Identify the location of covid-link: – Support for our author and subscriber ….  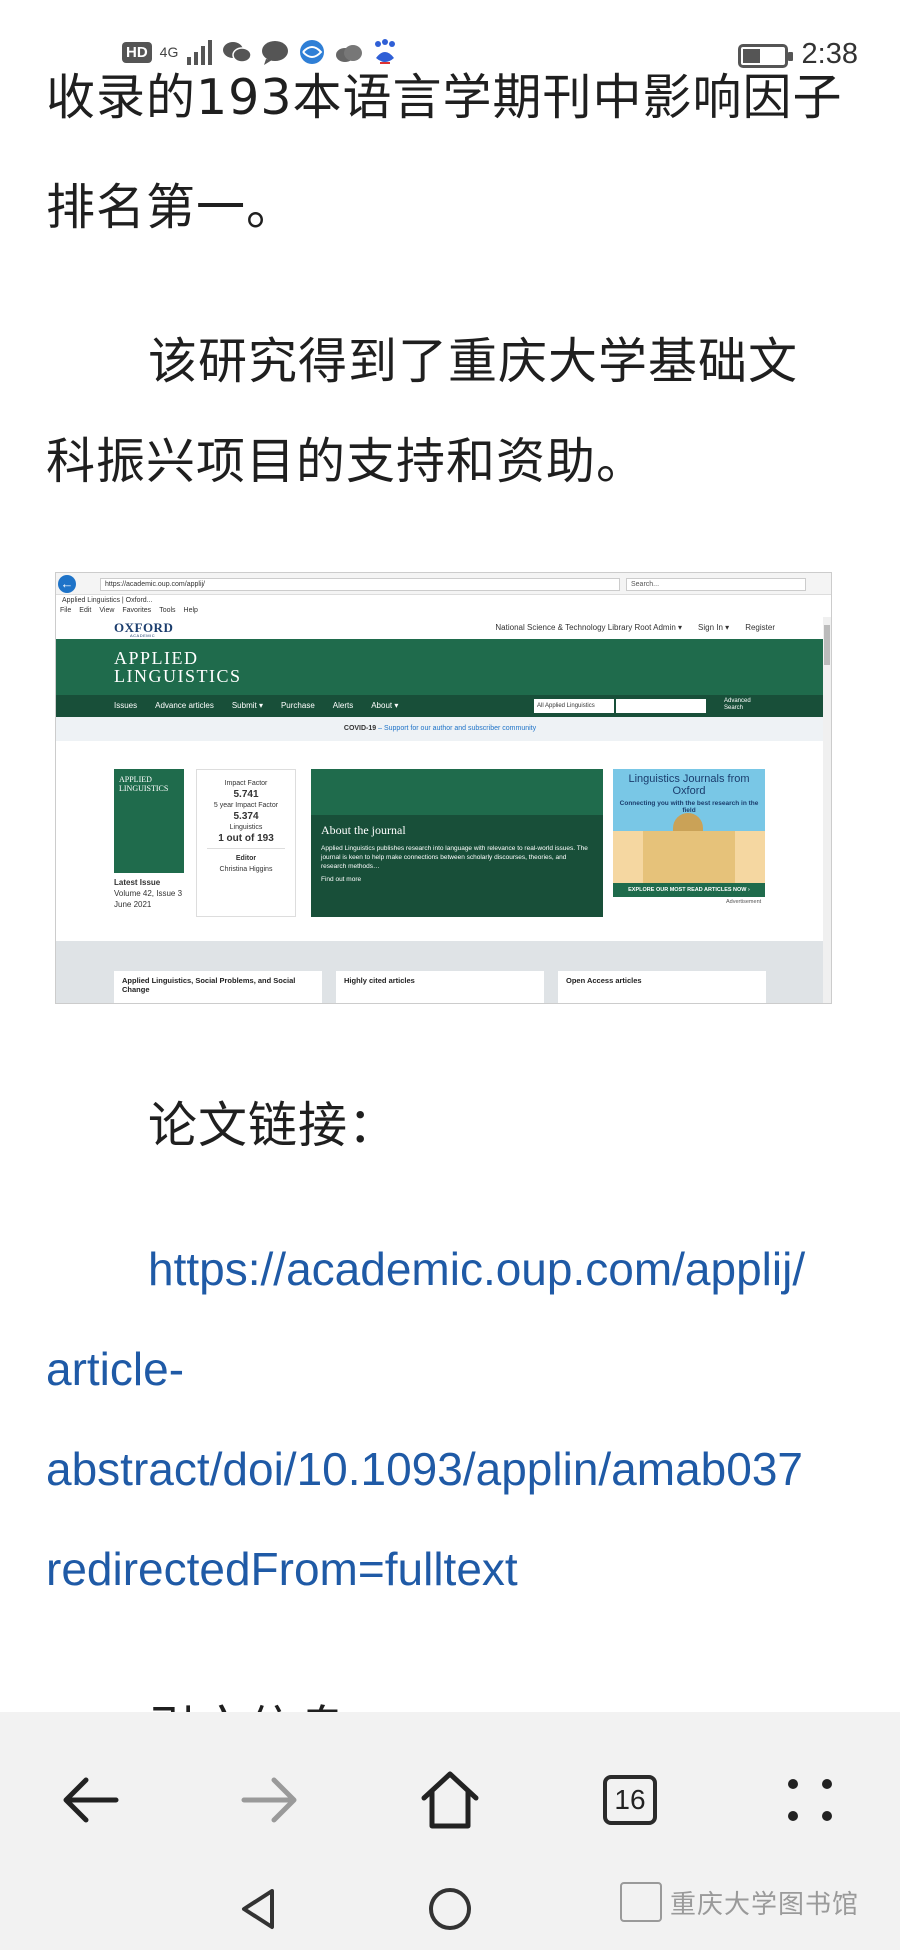
(456, 728).